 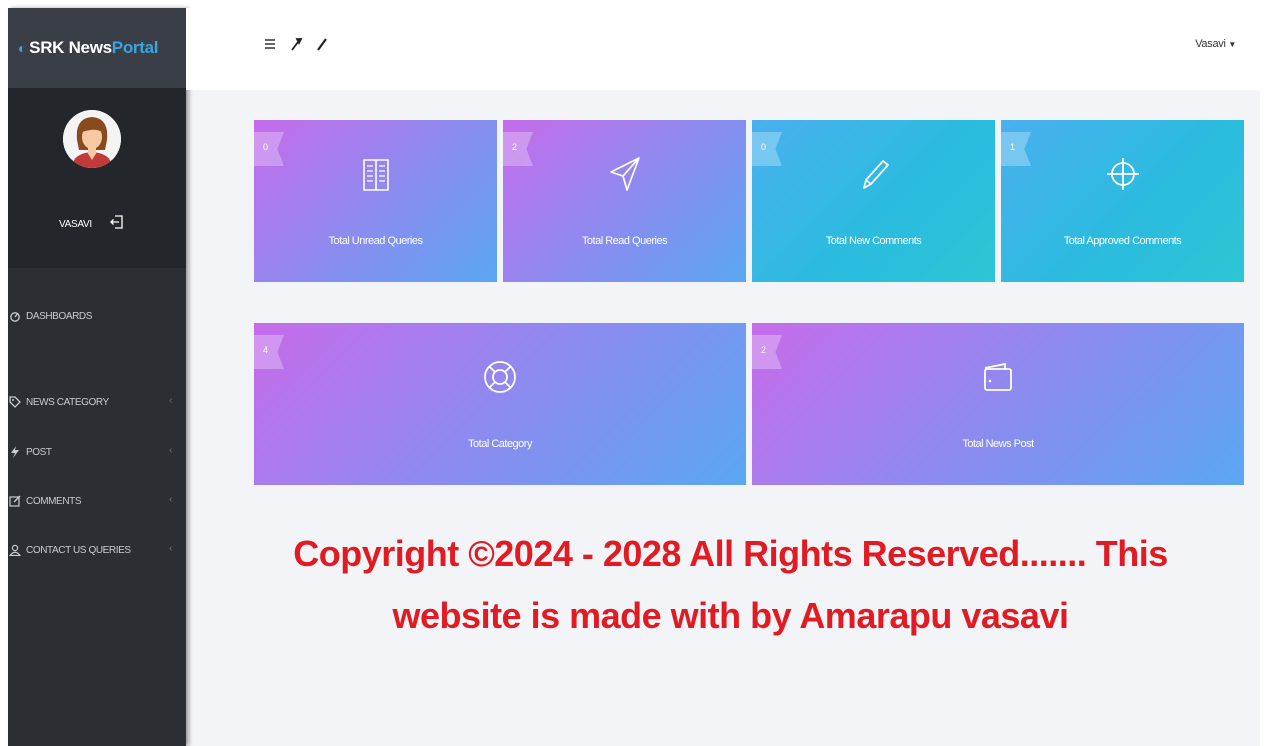 I want to click on sidebar-item-post: POST ‹, so click(x=97, y=452).